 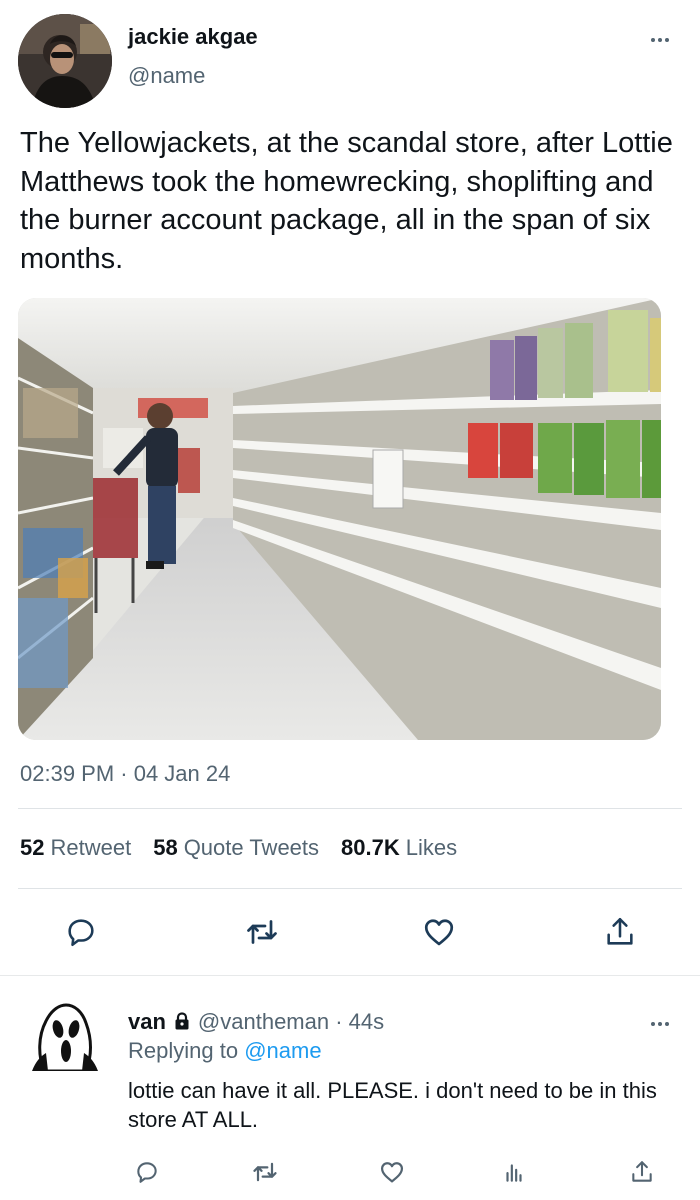 I want to click on retweets-stat: 52 Retweet, so click(x=75, y=848).